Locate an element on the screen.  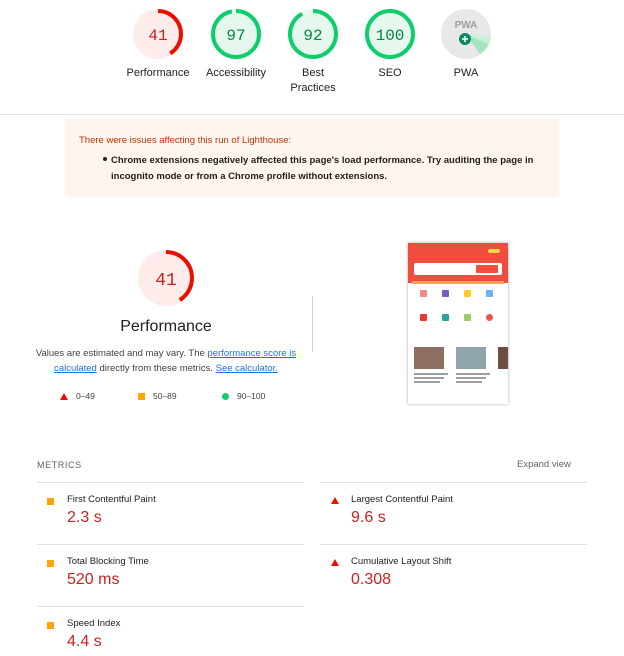
gauge-best-practices-ring: 92 is located at coordinates (313, 34).